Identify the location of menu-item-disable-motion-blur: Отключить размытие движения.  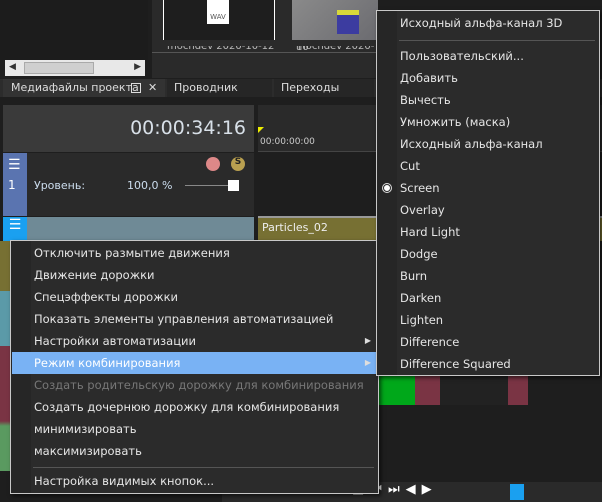
(194, 253).